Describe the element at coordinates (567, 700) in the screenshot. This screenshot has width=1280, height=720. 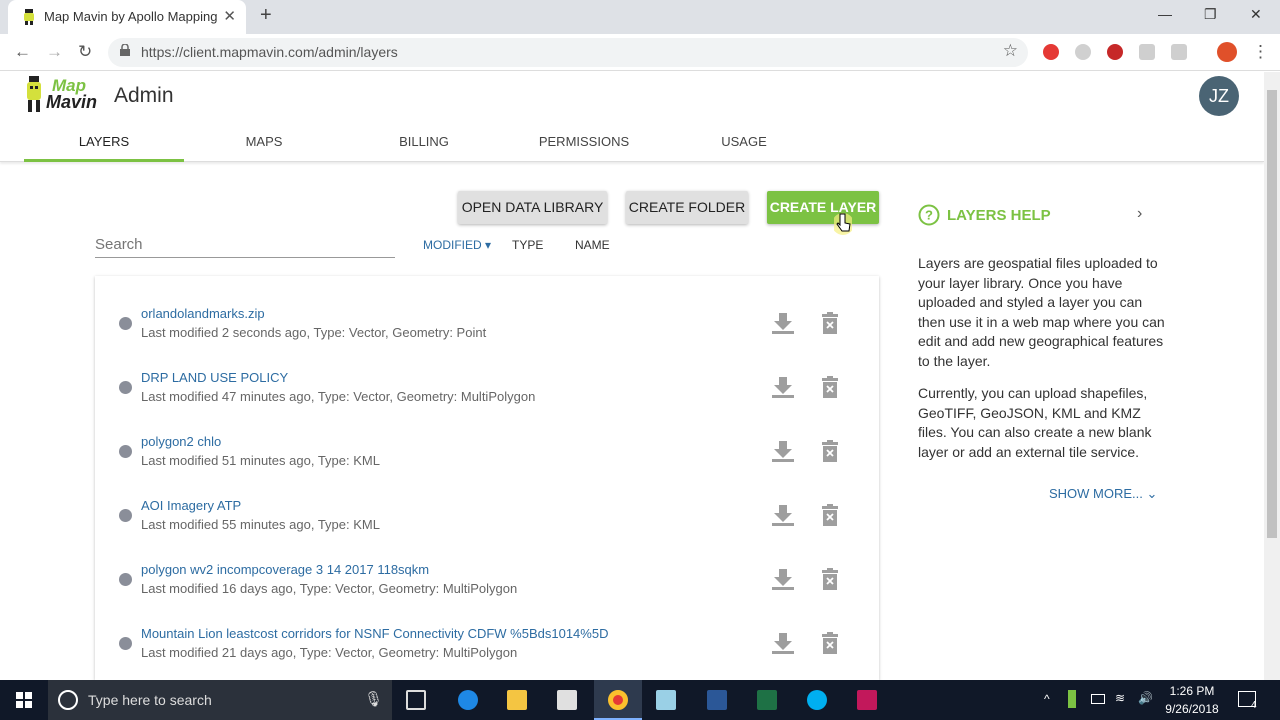
I see `store-icon` at that location.